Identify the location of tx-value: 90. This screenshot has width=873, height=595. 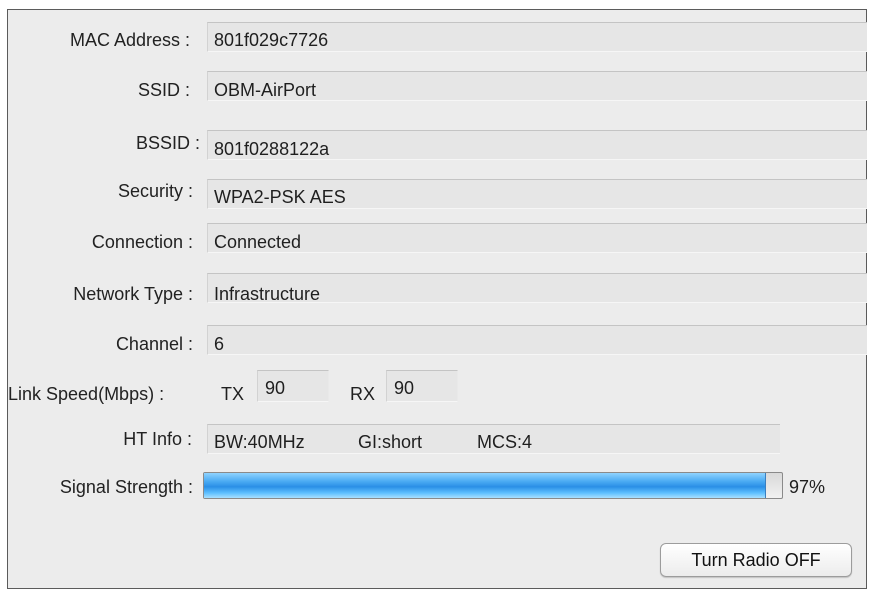
(275, 388).